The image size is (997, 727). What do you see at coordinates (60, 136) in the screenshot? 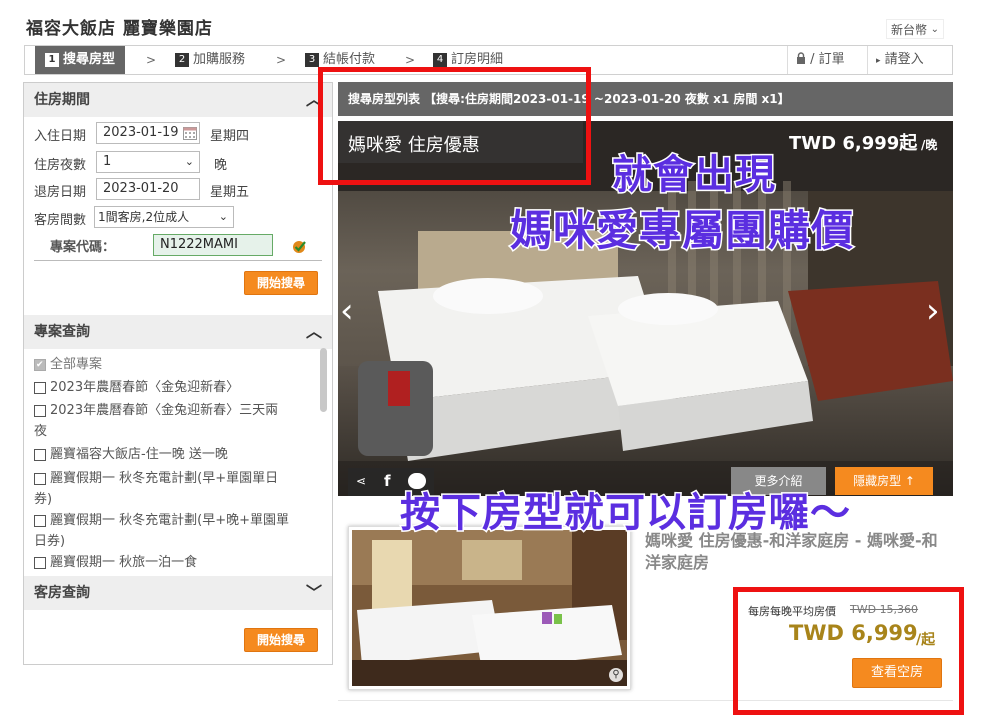
I see `checkin-label: 入住日期` at bounding box center [60, 136].